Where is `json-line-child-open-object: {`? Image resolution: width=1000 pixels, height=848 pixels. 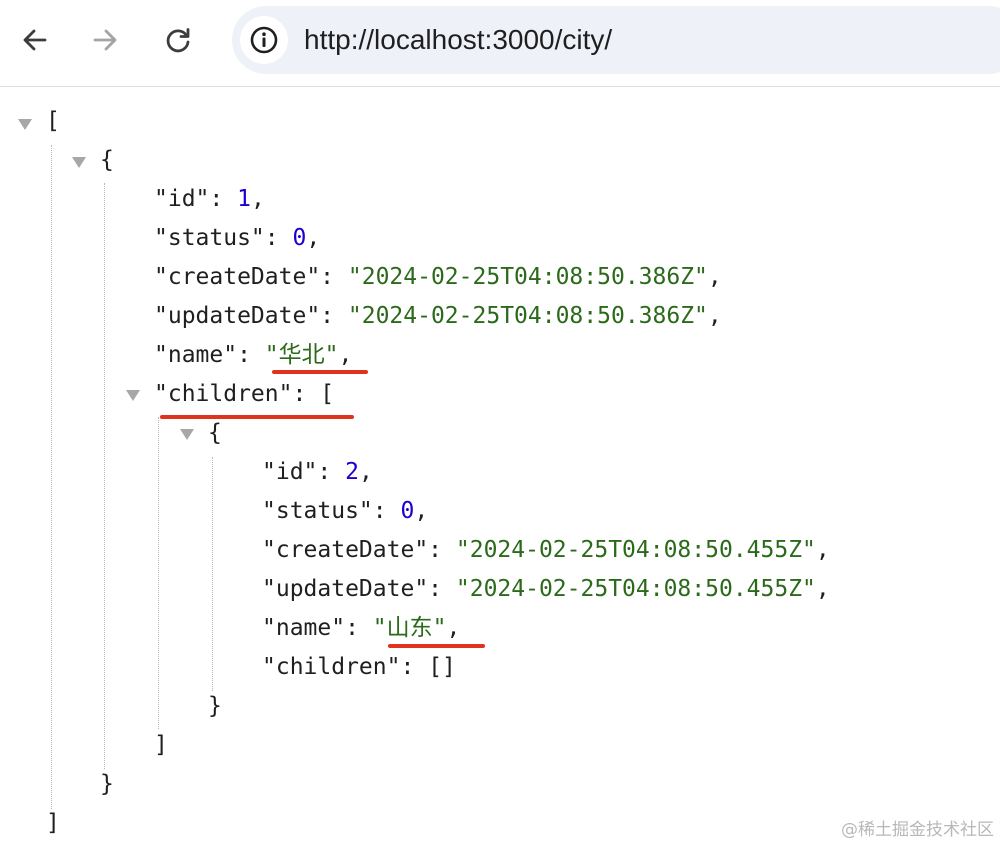
json-line-child-open-object: { is located at coordinates (215, 433).